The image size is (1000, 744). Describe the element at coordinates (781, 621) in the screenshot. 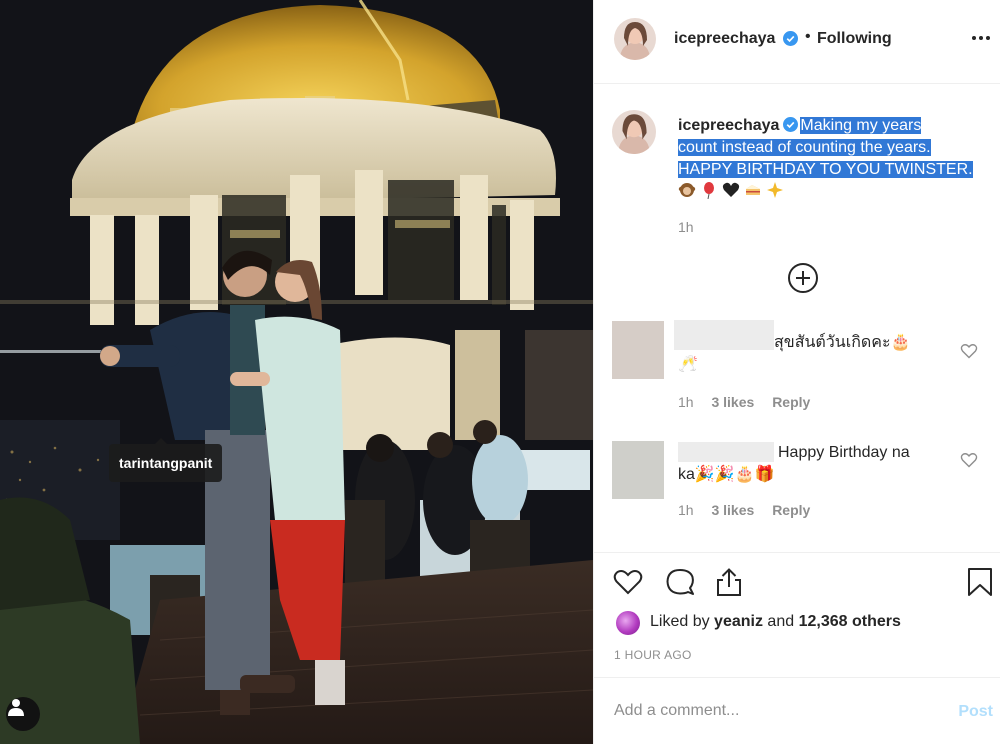

I see `liked-by-joiner: and` at that location.